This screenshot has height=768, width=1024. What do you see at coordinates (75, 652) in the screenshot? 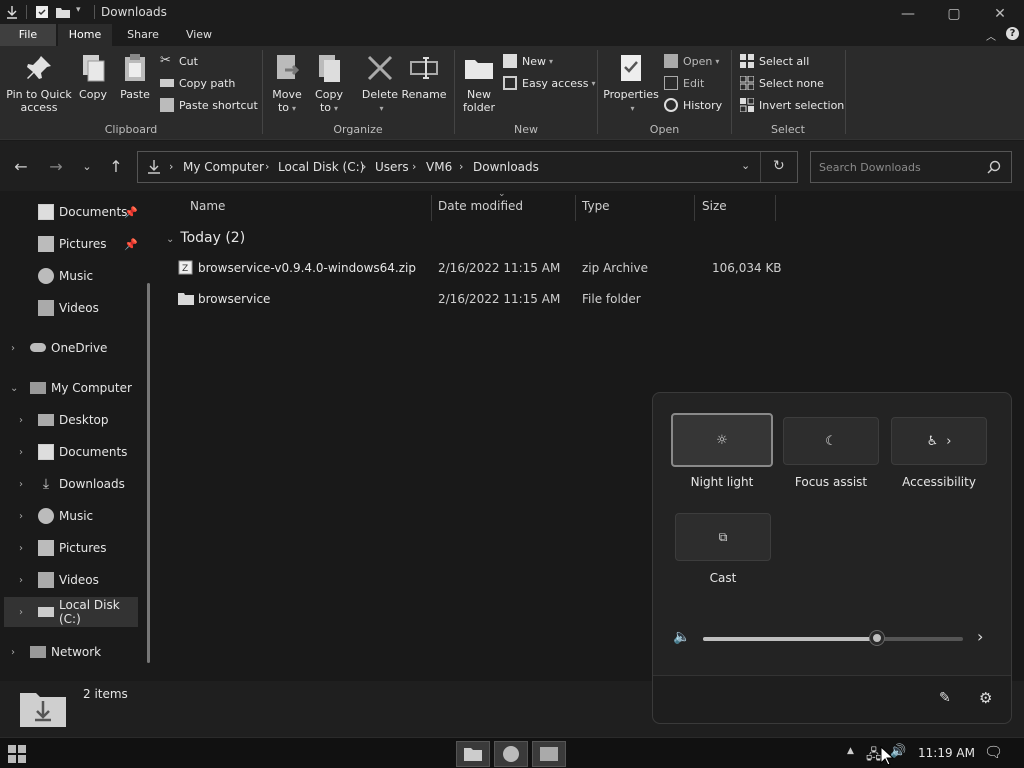
I see `sidebar-item-network: › Network` at bounding box center [75, 652].